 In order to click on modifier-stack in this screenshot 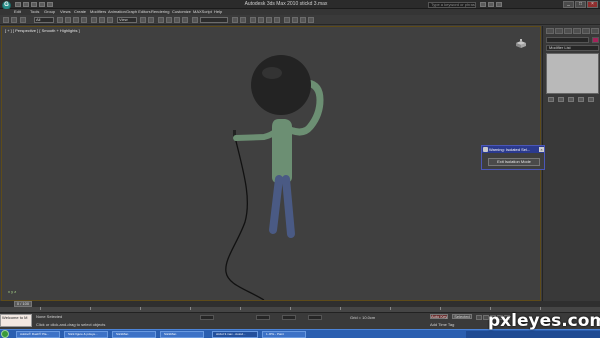, I will do `click(572, 73)`.